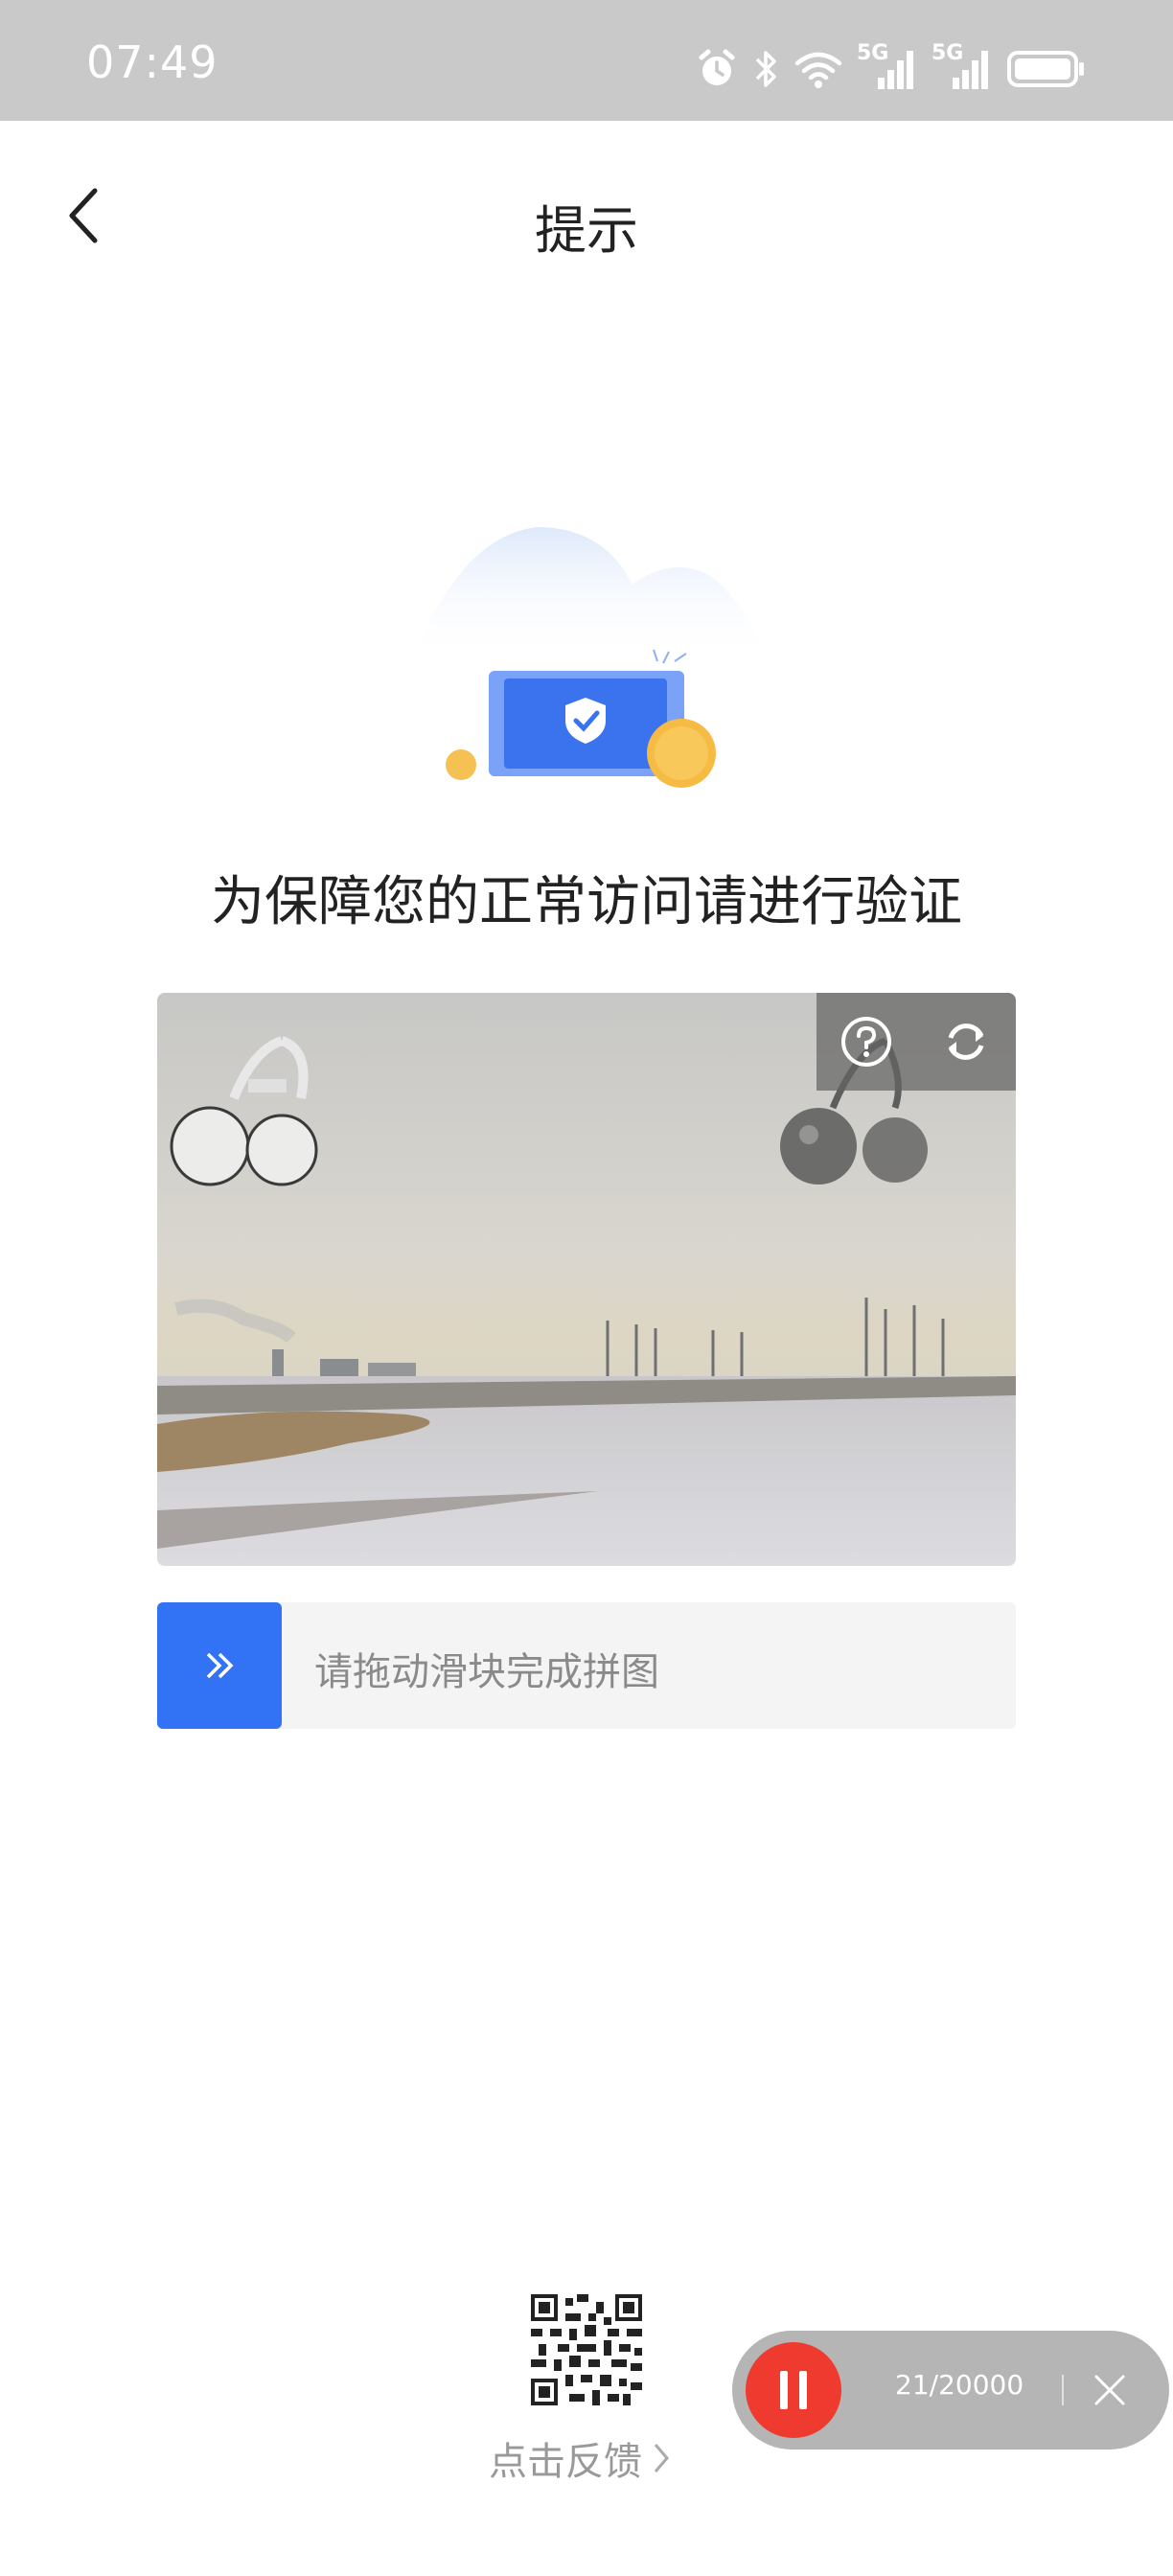  I want to click on feedback-link: 点击反馈, so click(580, 2458).